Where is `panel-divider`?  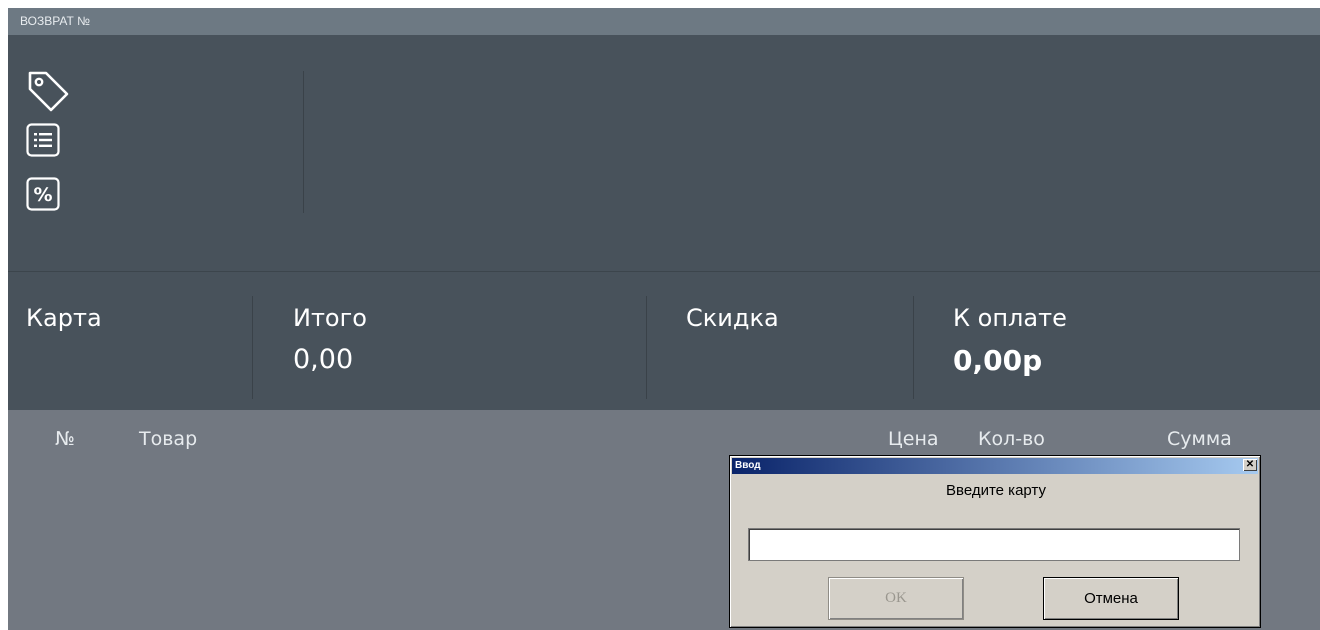
panel-divider is located at coordinates (303, 142).